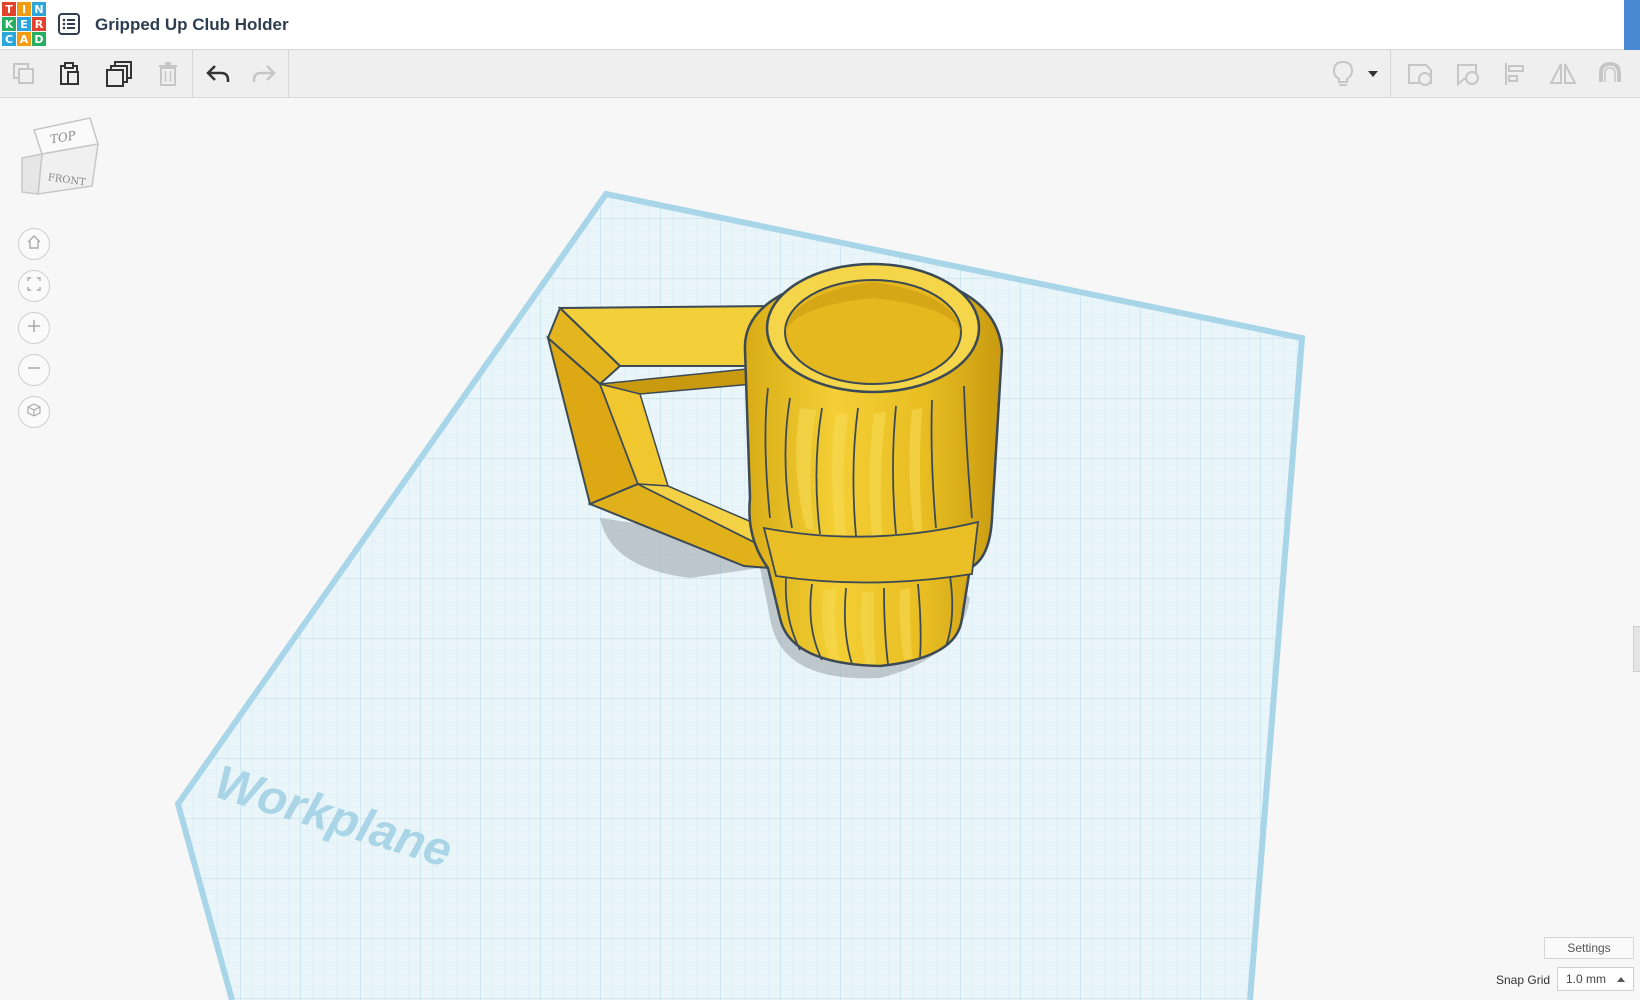 This screenshot has height=1000, width=1640. I want to click on duplicate-icon, so click(119, 74).